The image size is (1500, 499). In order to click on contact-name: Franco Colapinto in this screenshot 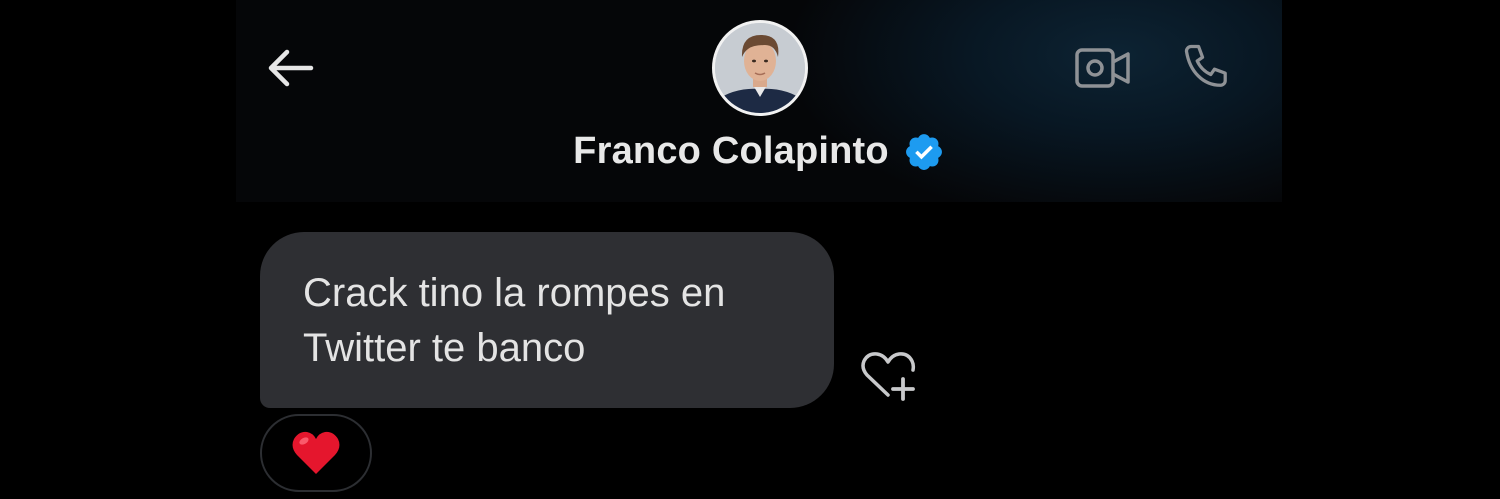, I will do `click(731, 151)`.